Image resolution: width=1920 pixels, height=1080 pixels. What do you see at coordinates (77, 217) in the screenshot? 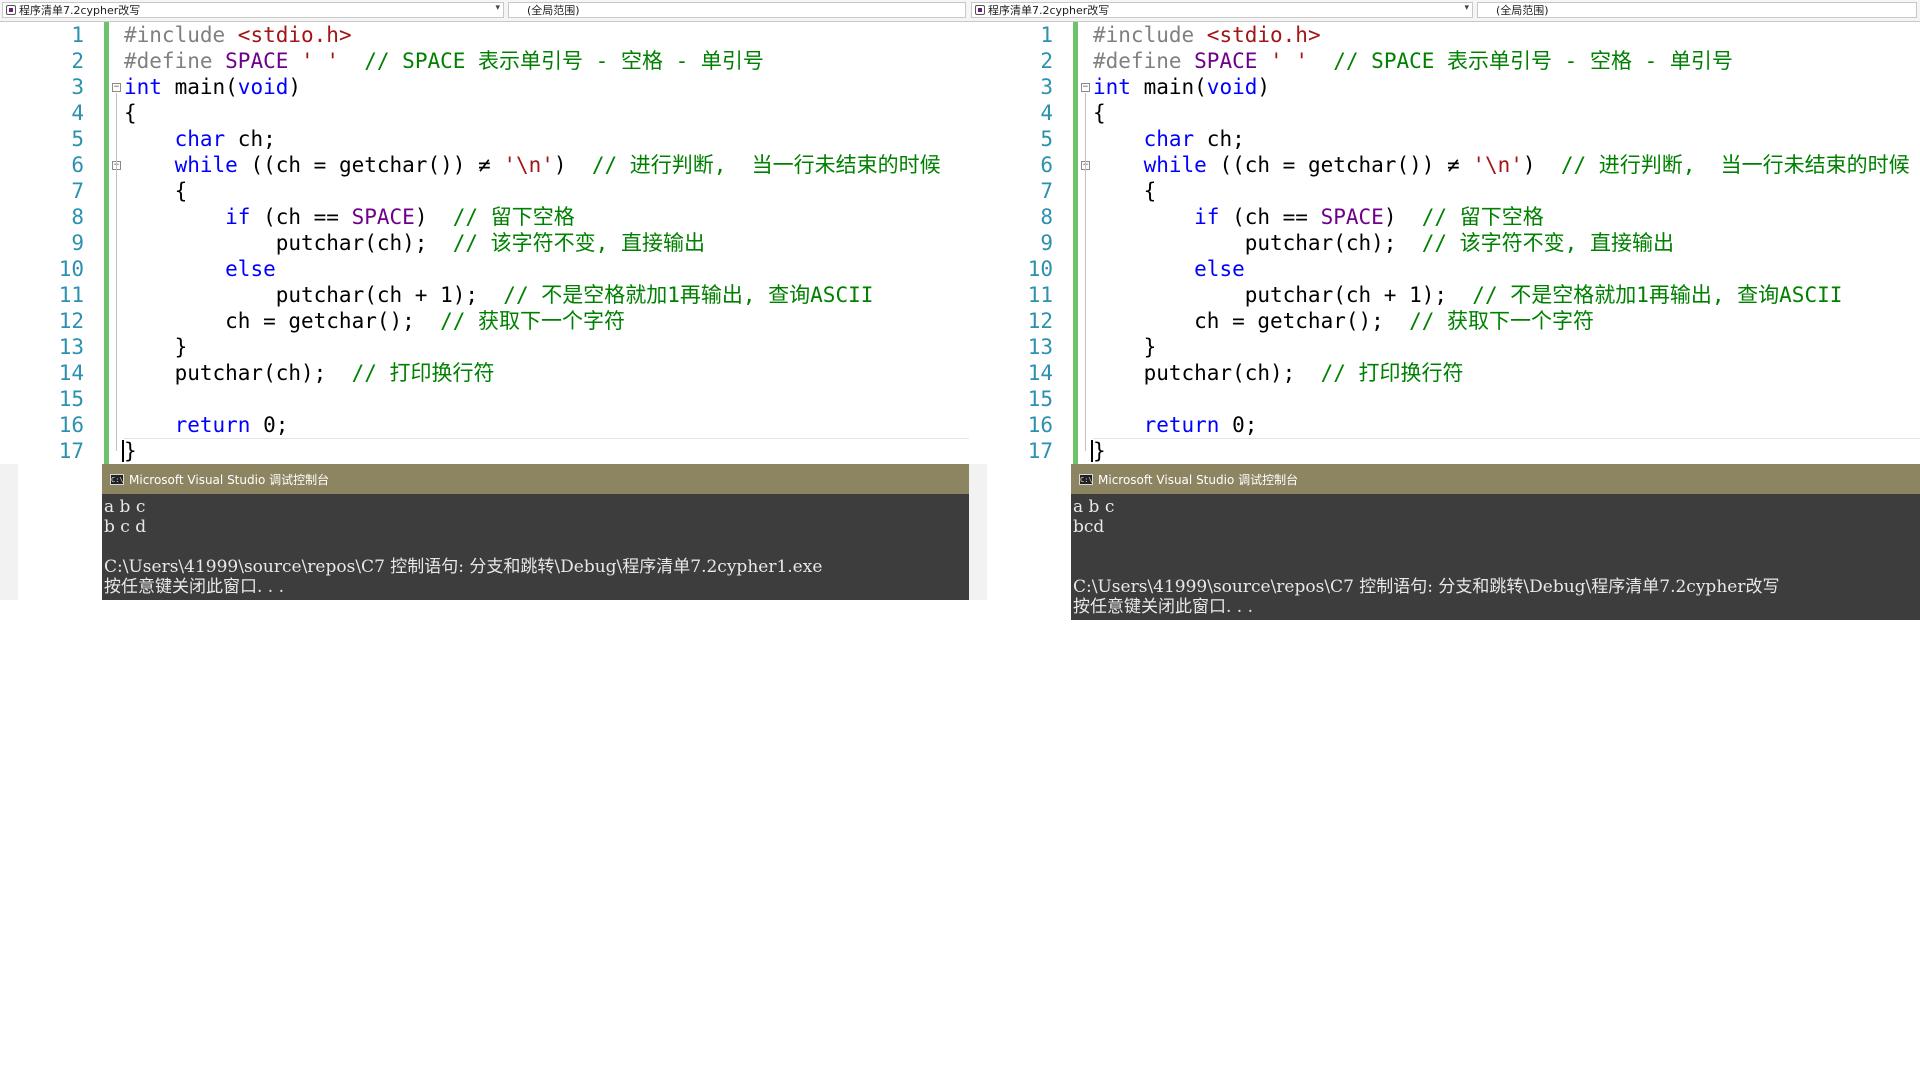
I see `line-number: 8` at bounding box center [77, 217].